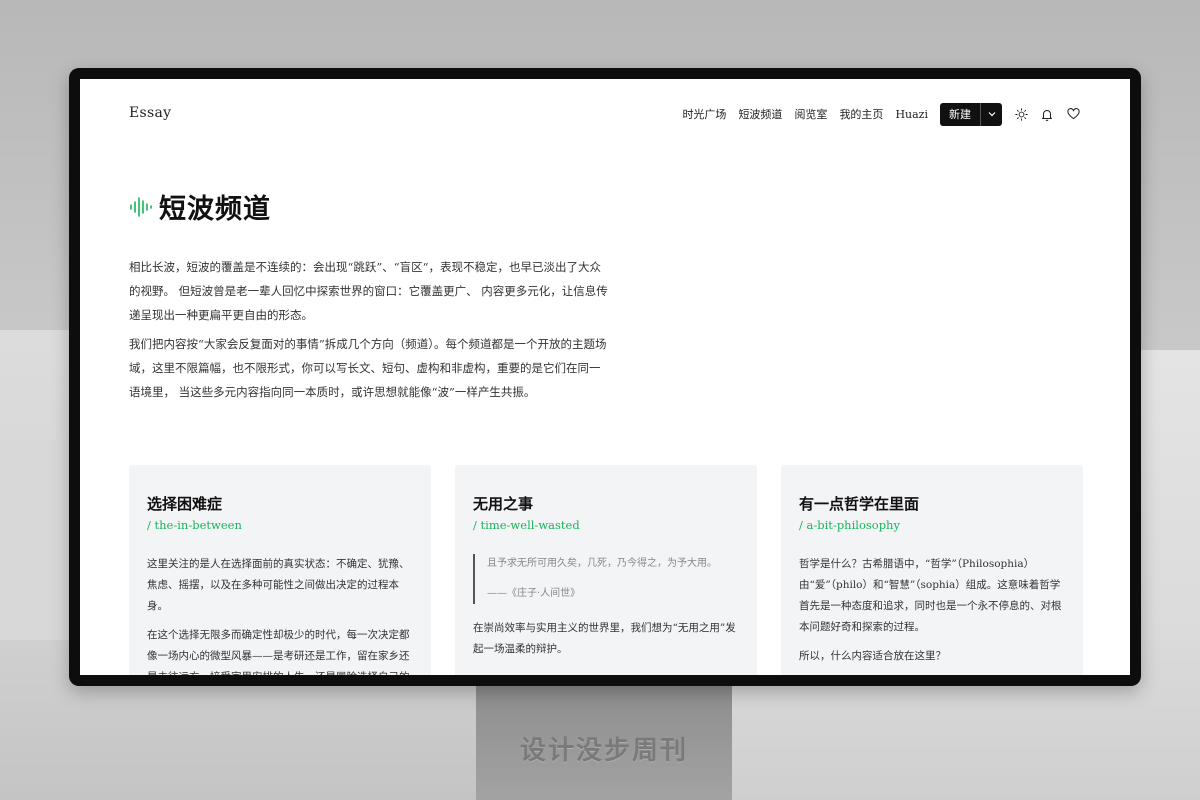 The width and height of the screenshot is (1200, 800). What do you see at coordinates (960, 114) in the screenshot?
I see `new-button: 新建` at bounding box center [960, 114].